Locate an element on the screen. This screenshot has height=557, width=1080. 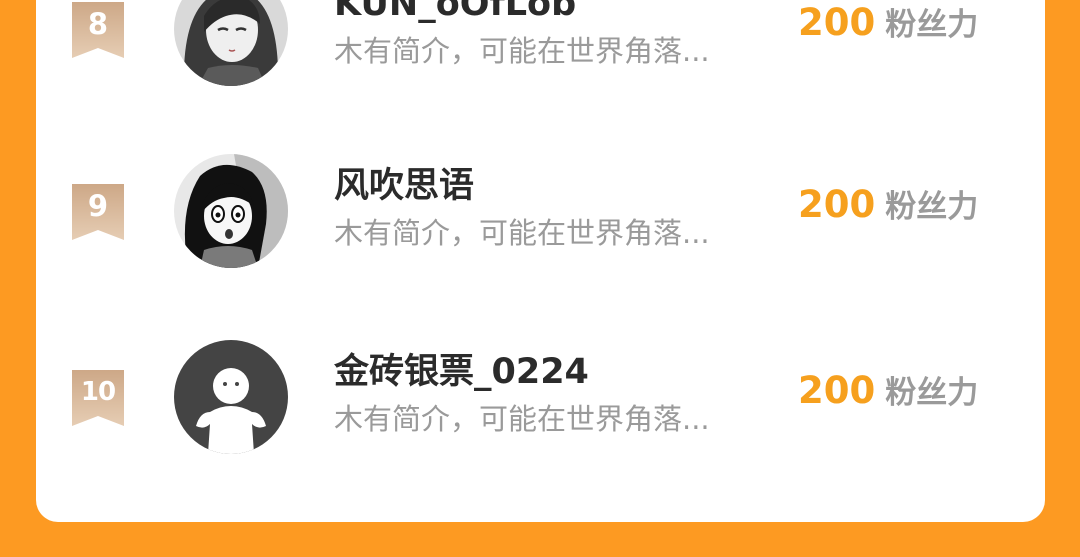
user-name: 金砖银票_0224 is located at coordinates (461, 372).